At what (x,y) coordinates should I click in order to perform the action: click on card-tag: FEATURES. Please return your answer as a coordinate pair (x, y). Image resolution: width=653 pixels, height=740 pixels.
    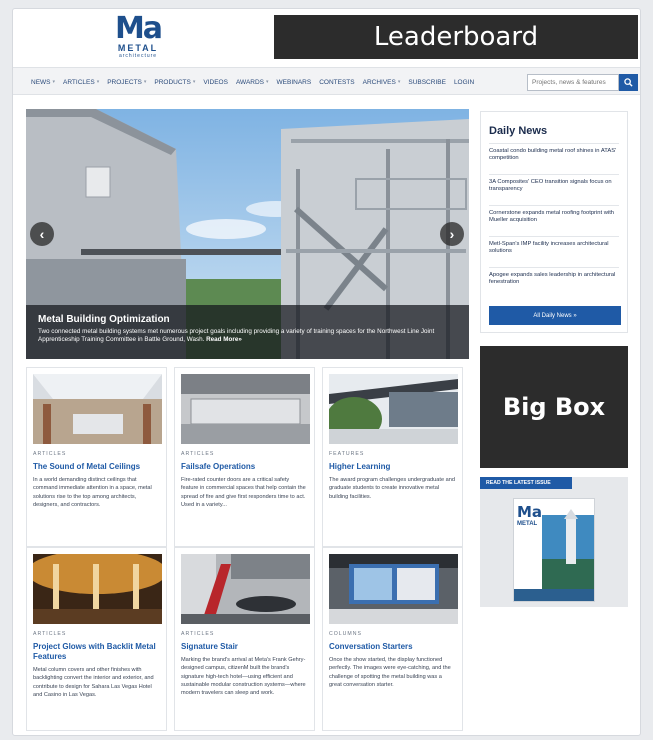
    Looking at the image, I should click on (347, 454).